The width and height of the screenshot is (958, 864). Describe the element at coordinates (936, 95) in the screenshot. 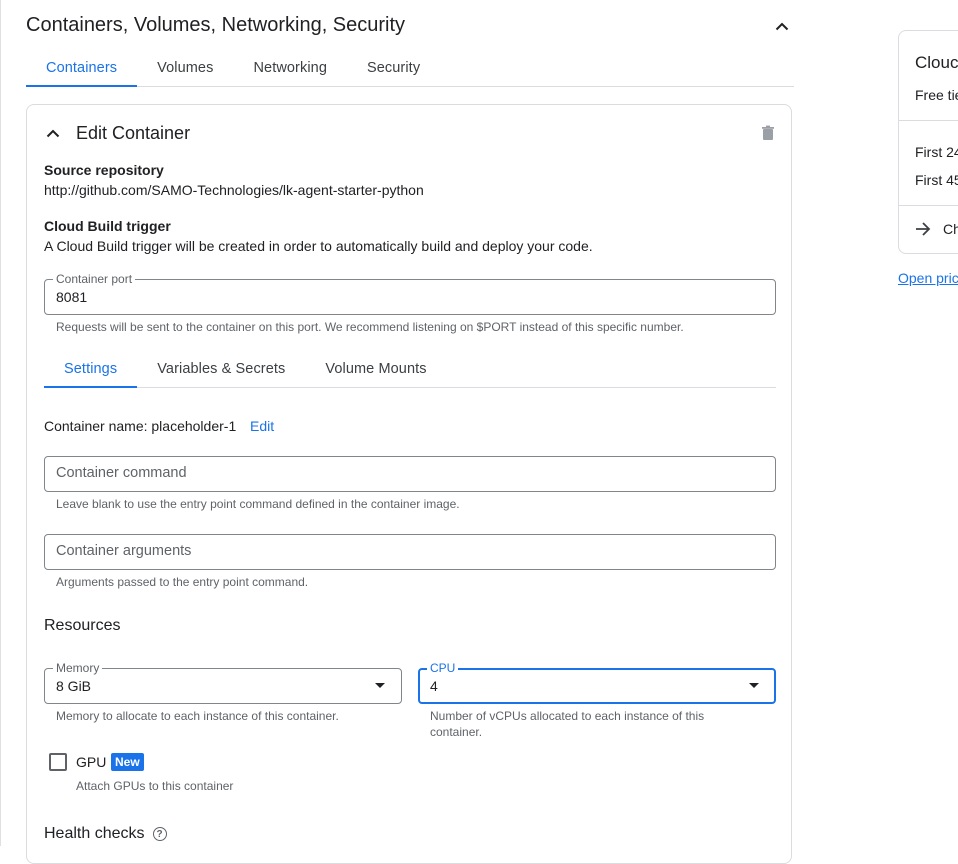

I see `pricing-card-subtitle: Free tie` at that location.